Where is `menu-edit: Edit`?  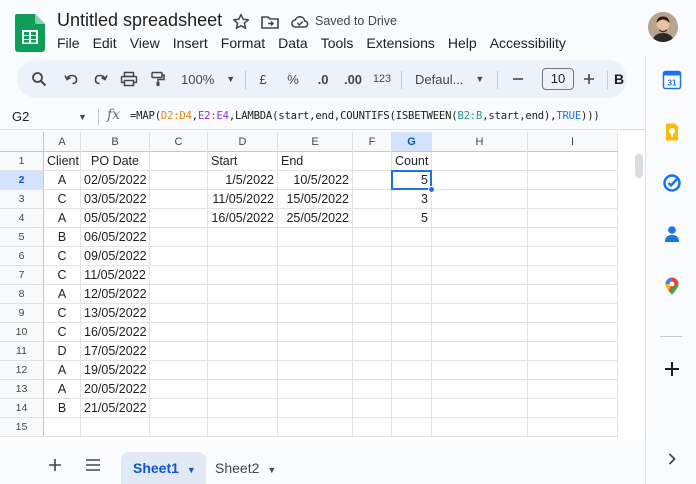
menu-edit: Edit is located at coordinates (105, 43).